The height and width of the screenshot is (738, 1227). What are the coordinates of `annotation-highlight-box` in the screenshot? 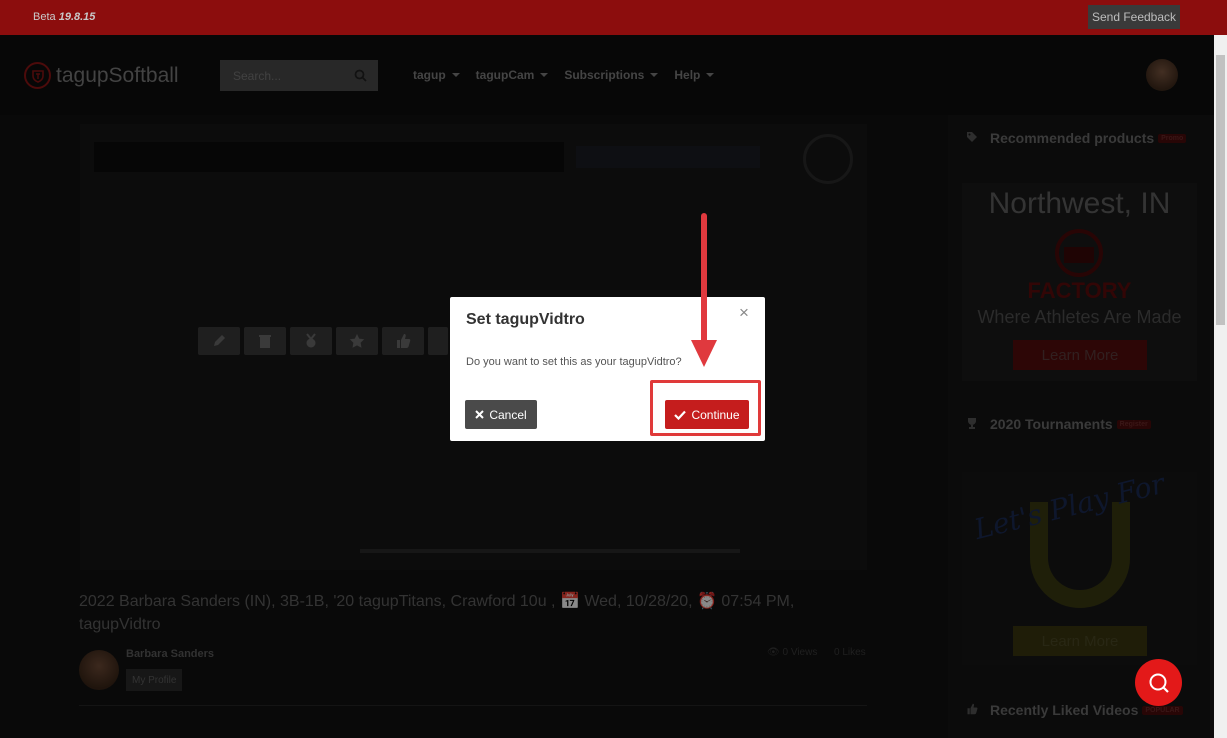 It's located at (705, 408).